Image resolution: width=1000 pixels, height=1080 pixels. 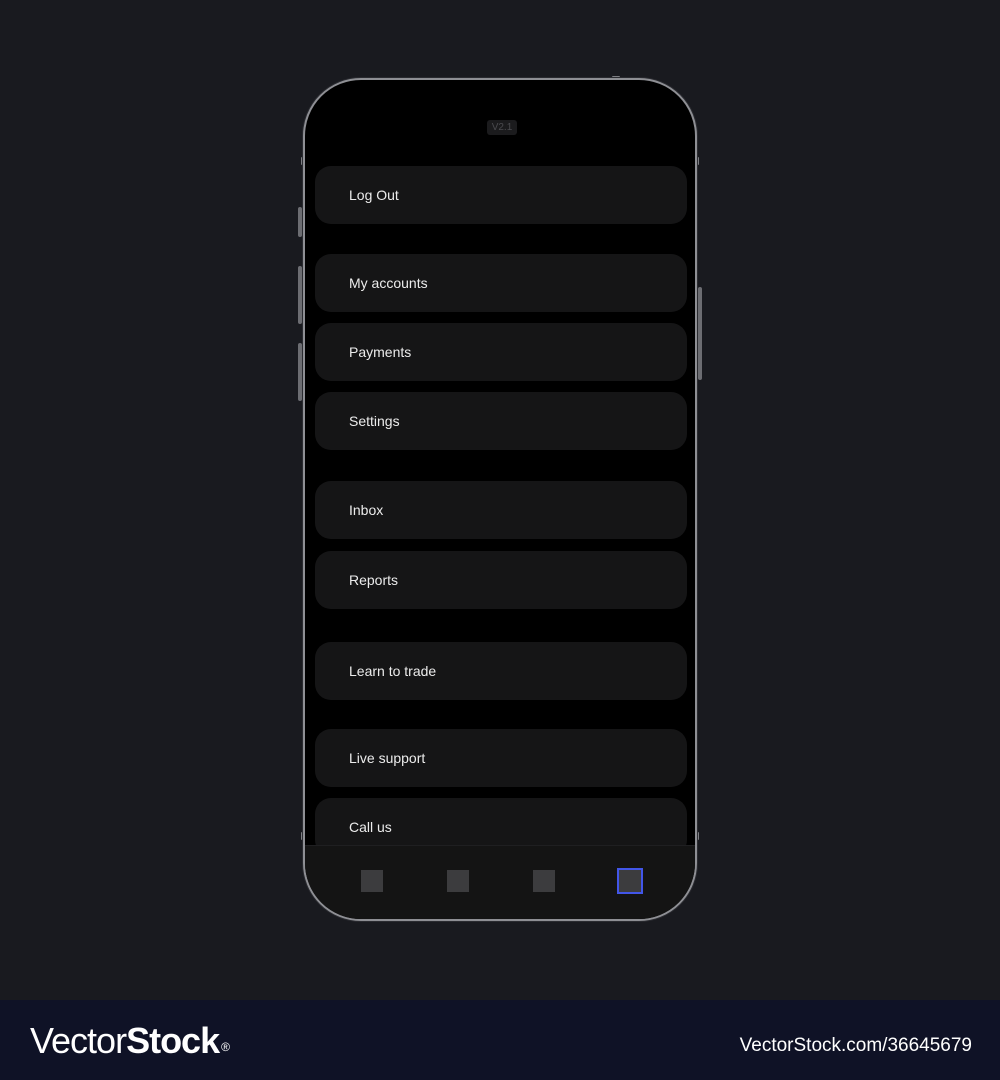 What do you see at coordinates (380, 352) in the screenshot?
I see `menu-item-label: Payments` at bounding box center [380, 352].